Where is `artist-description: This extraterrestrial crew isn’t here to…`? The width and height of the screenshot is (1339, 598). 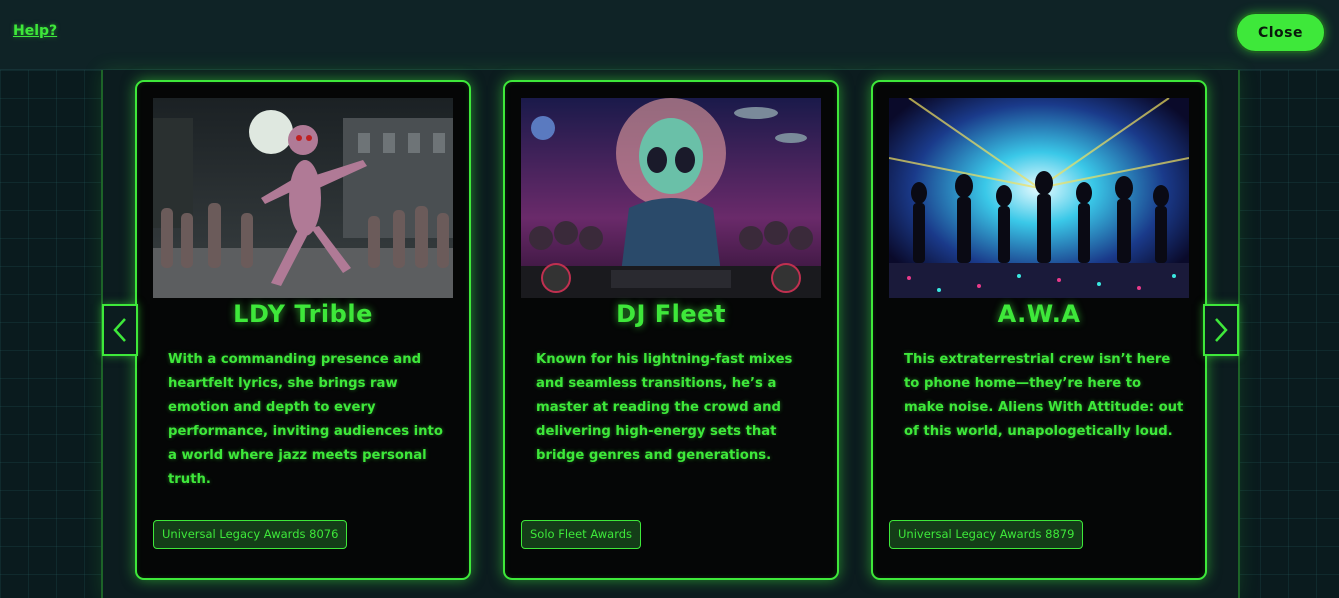
artist-description: This extraterrestrial crew isn’t here to… is located at coordinates (1044, 395).